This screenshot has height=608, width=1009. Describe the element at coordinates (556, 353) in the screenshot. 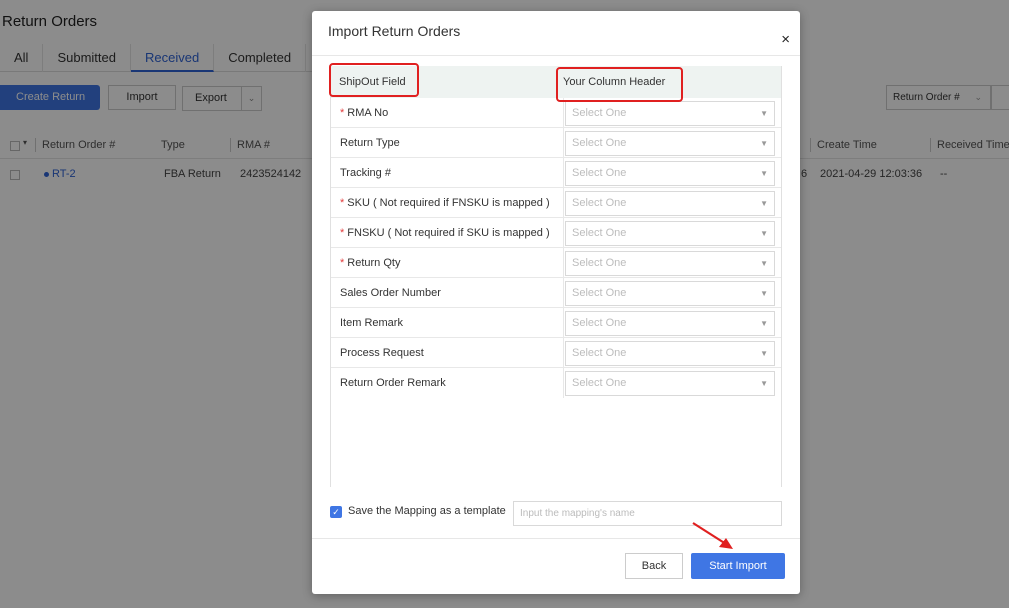

I see `mapping-row: Process Request Select One ▼` at that location.